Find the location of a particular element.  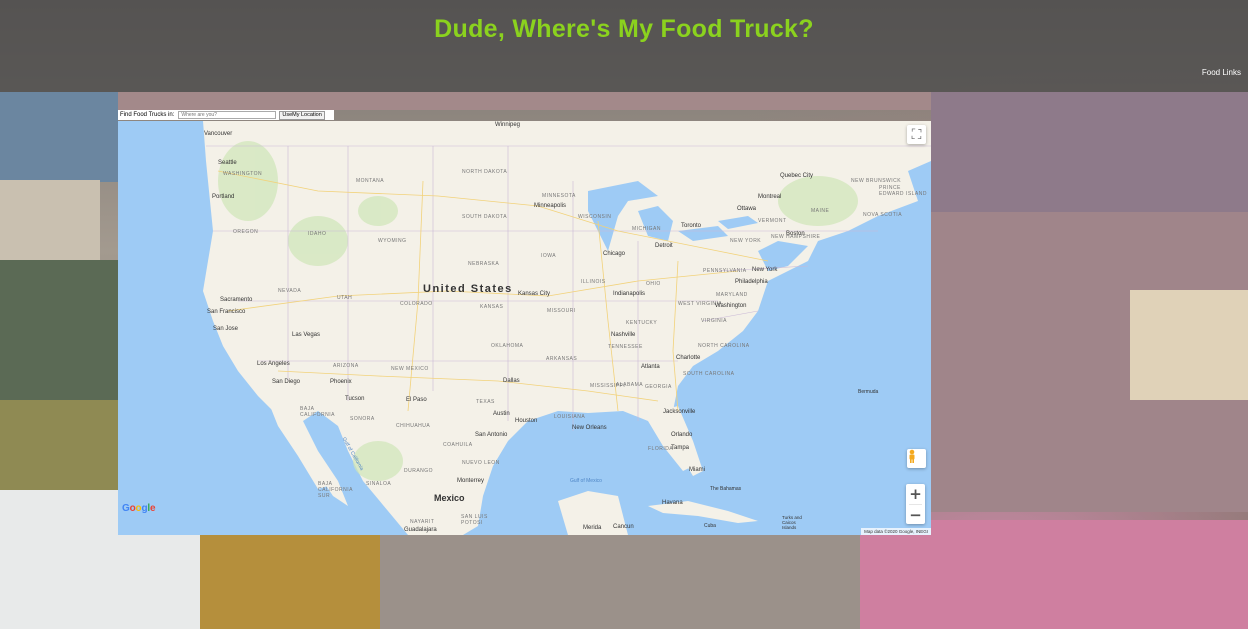

fullscreen-icon: ⛶ is located at coordinates (916, 134).